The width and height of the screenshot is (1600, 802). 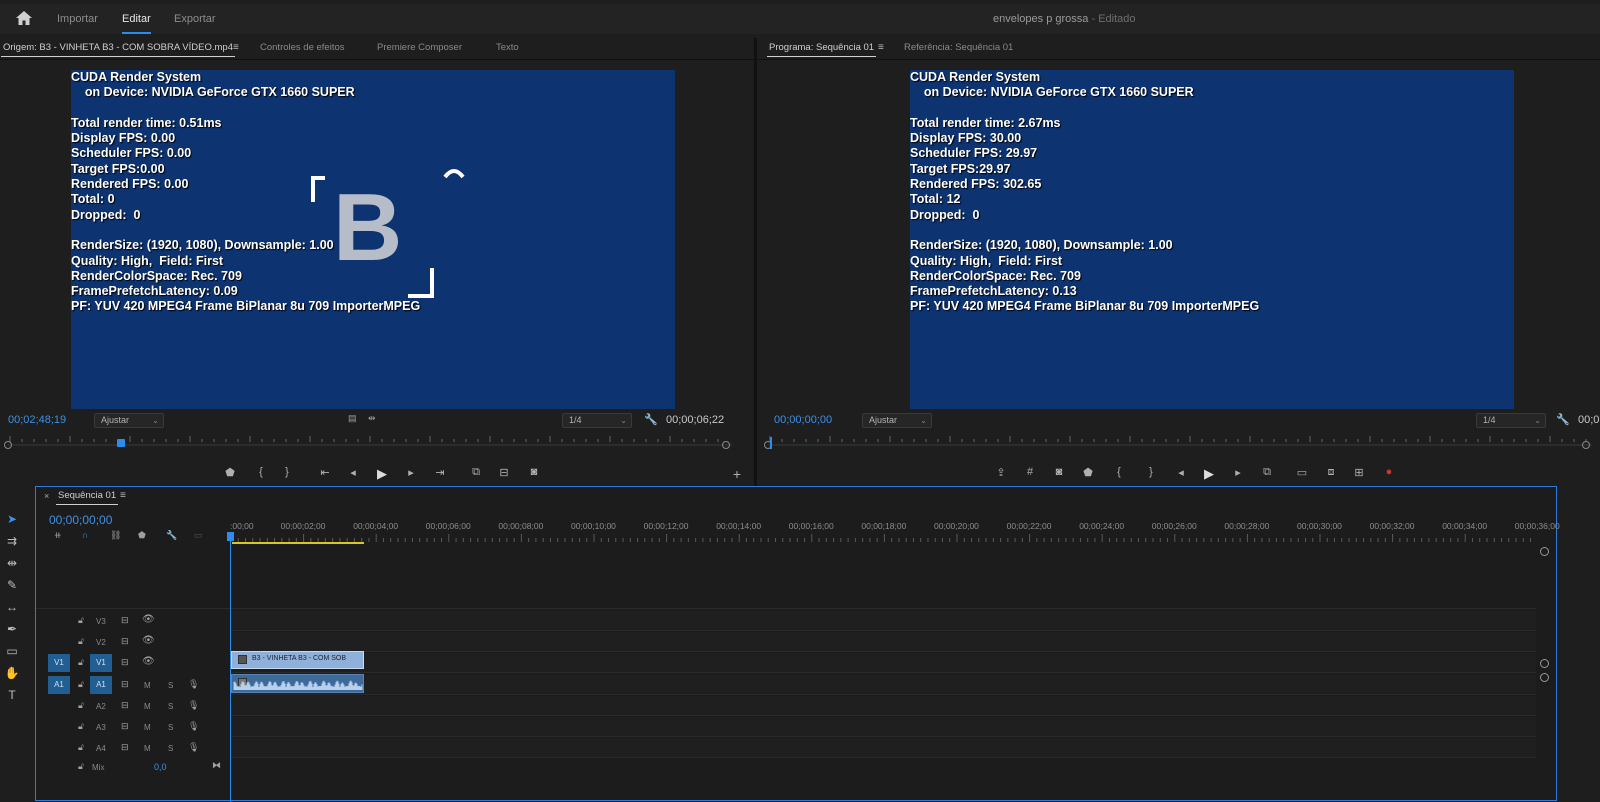 I want to click on source-resolution-dropdown: 1/4 ⌄, so click(x=597, y=420).